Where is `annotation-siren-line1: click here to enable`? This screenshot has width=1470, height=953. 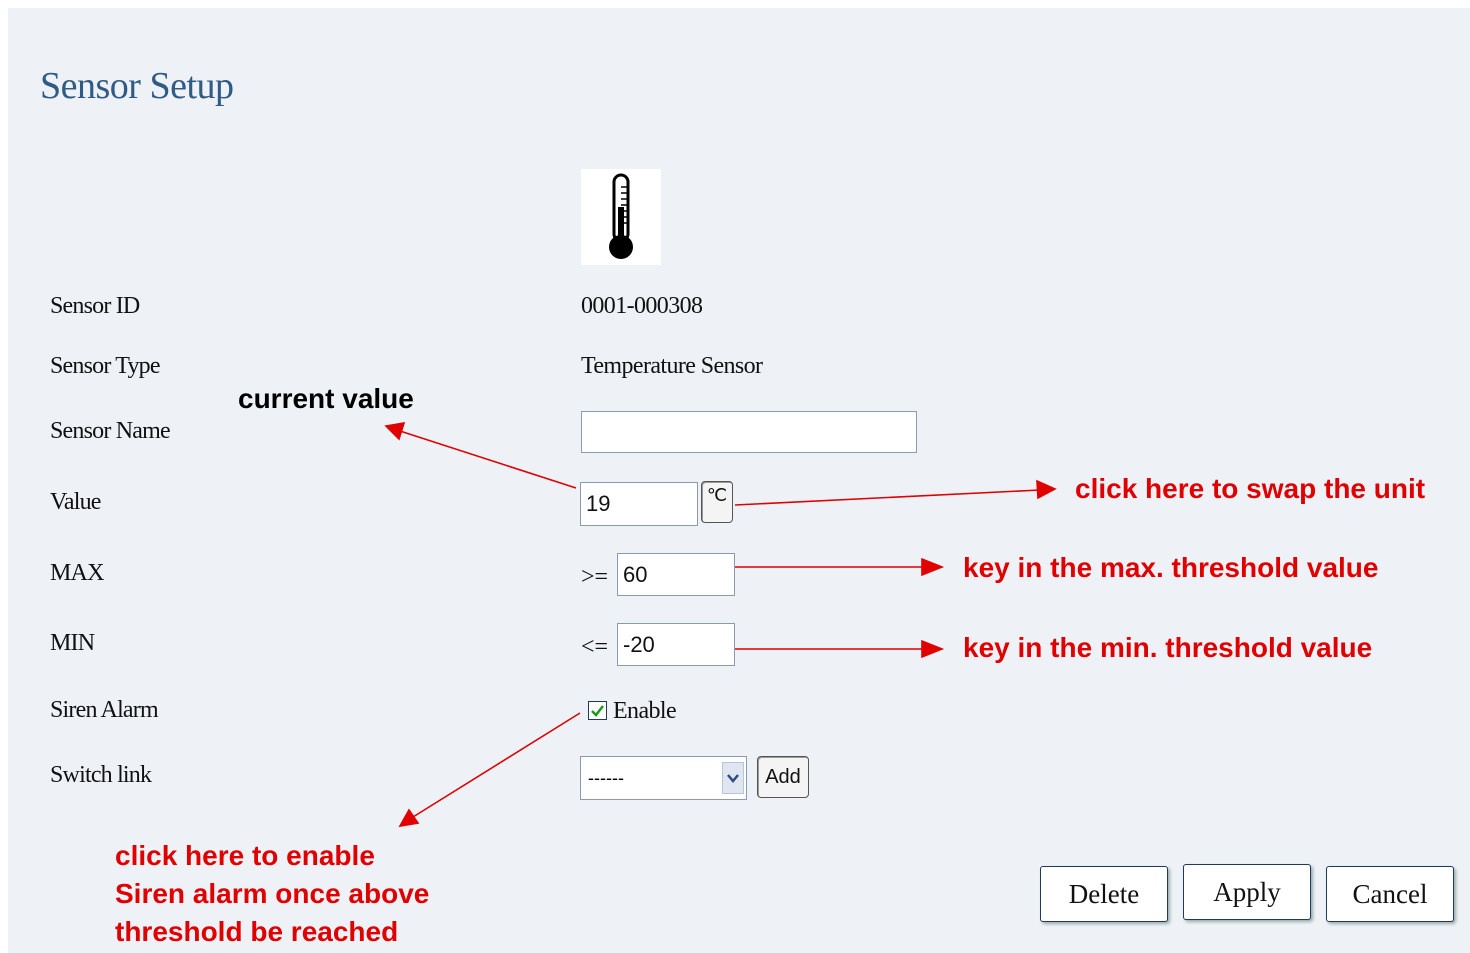
annotation-siren-line1: click here to enable is located at coordinates (245, 855).